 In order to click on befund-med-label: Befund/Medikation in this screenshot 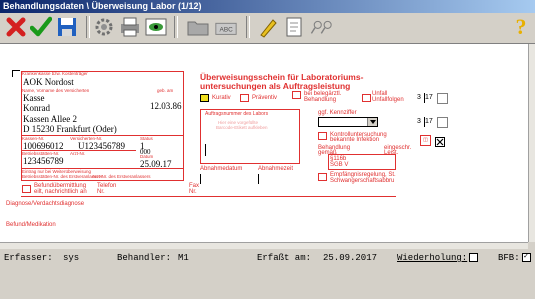, I will do `click(31, 225)`.